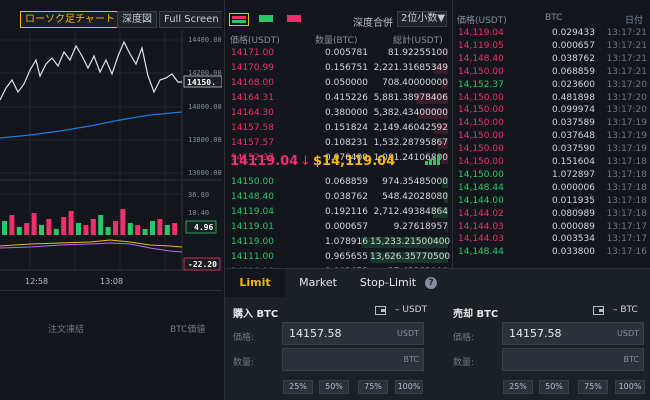 The height and width of the screenshot is (400, 650). What do you see at coordinates (415, 197) in the screenshot?
I see `bid-total: 548.42028080` at bounding box center [415, 197].